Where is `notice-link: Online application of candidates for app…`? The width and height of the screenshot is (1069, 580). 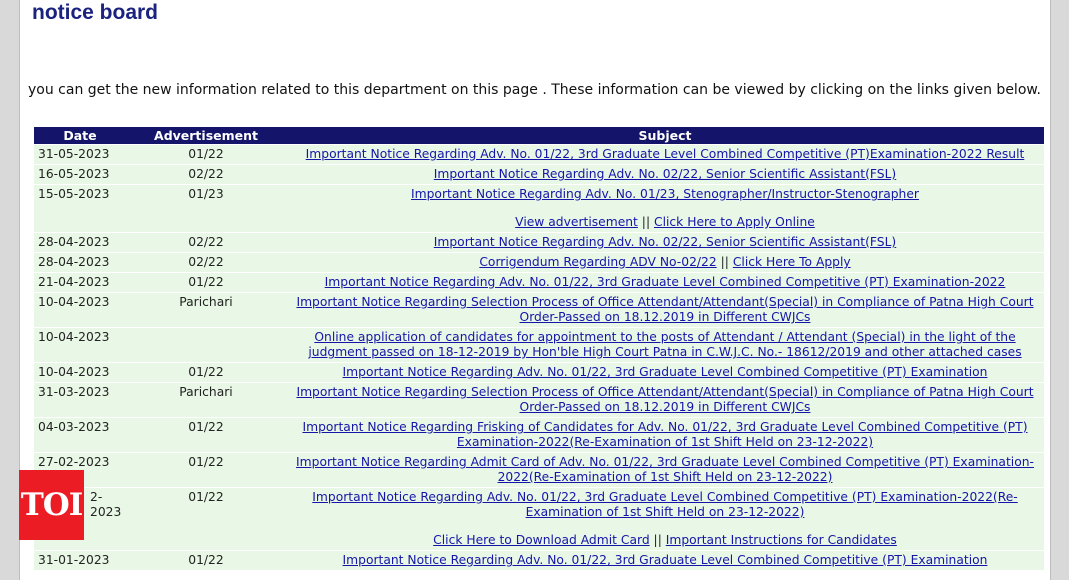
notice-link: Online application of candidates for app… is located at coordinates (664, 344).